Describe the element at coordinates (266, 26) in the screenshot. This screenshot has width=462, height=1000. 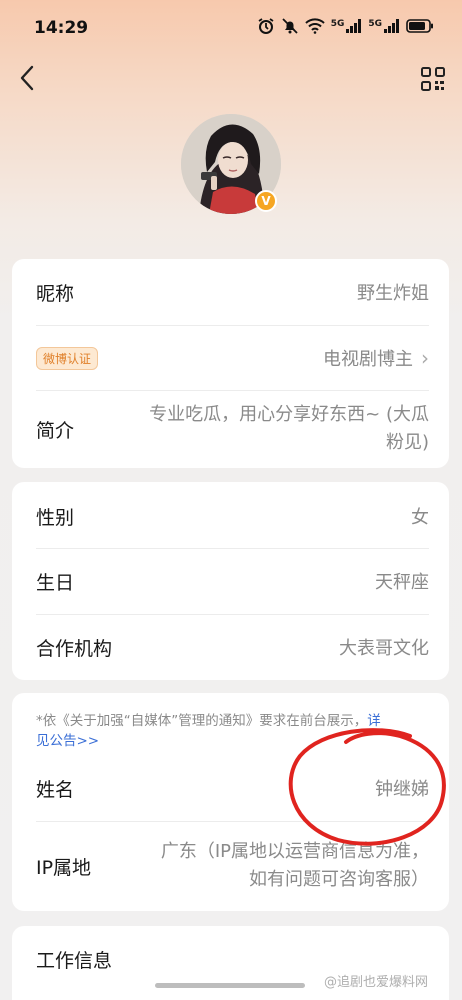
I see `alarm-icon` at that location.